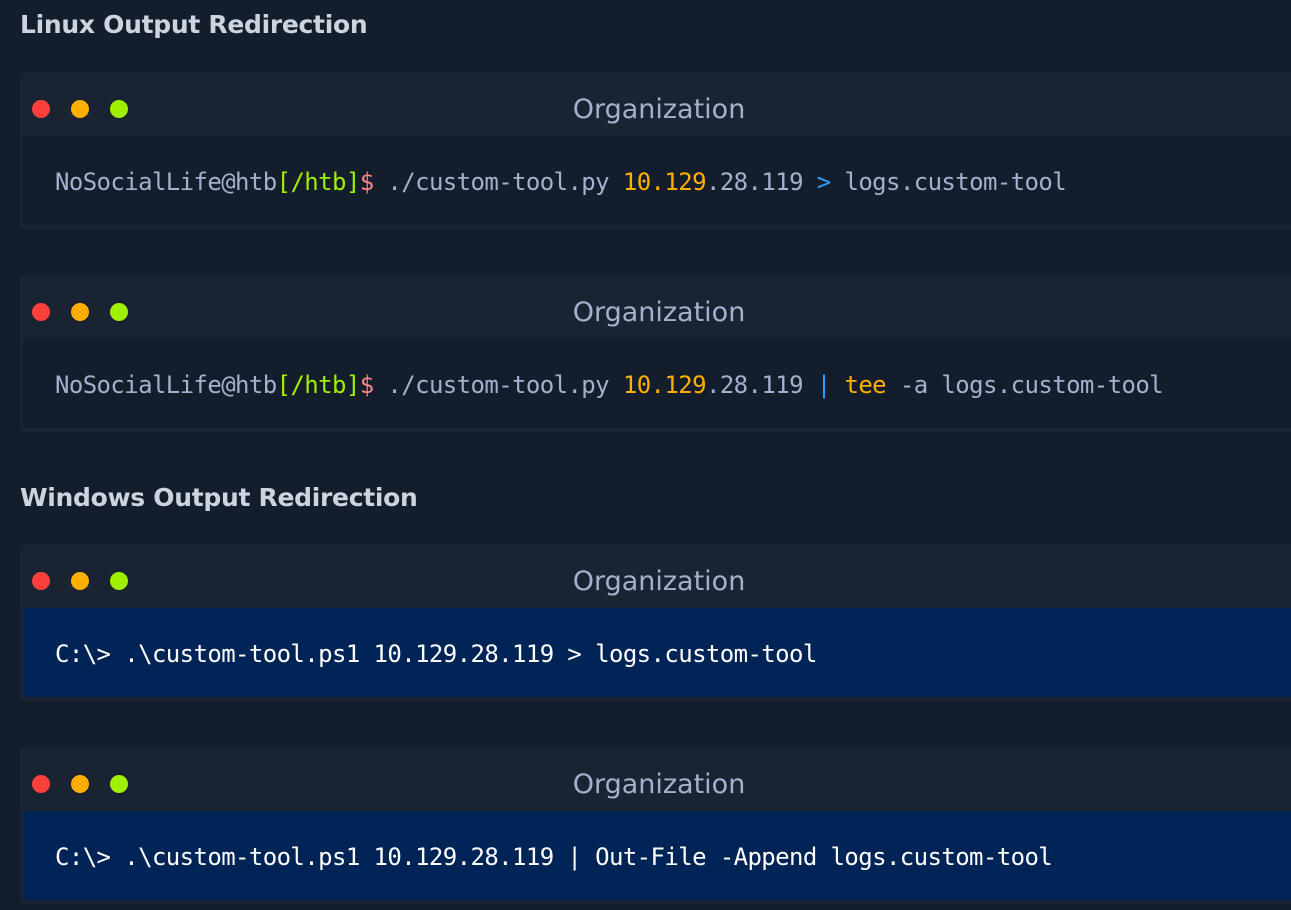 The height and width of the screenshot is (910, 1291). Describe the element at coordinates (858, 385) in the screenshot. I see `command-tee: tee` at that location.